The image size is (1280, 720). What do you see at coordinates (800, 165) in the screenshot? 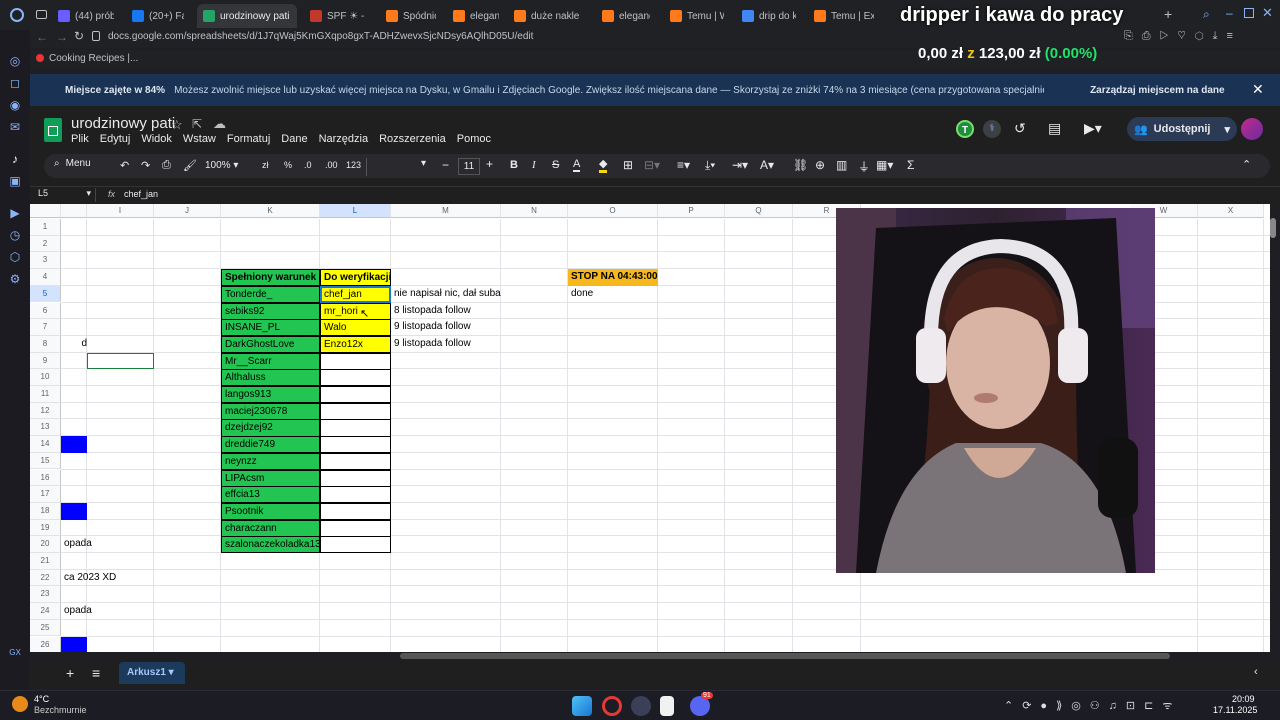
I see `insert-link-icon: ⛓` at bounding box center [800, 165].